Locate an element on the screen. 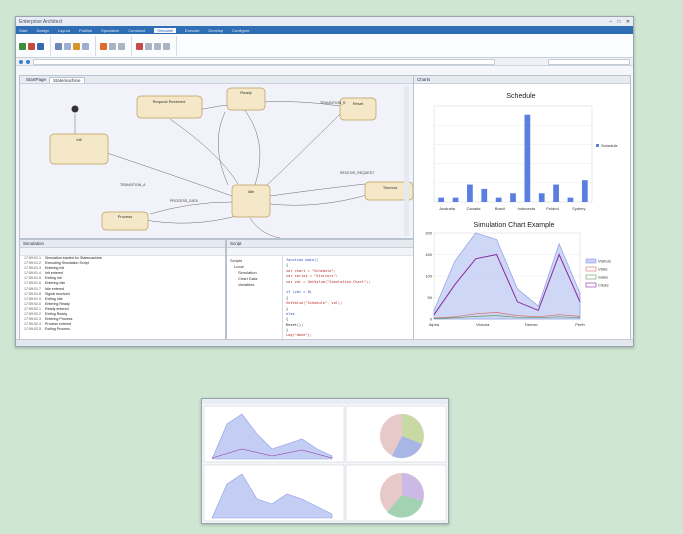 The height and width of the screenshot is (534, 683). preview-window is located at coordinates (325, 461).